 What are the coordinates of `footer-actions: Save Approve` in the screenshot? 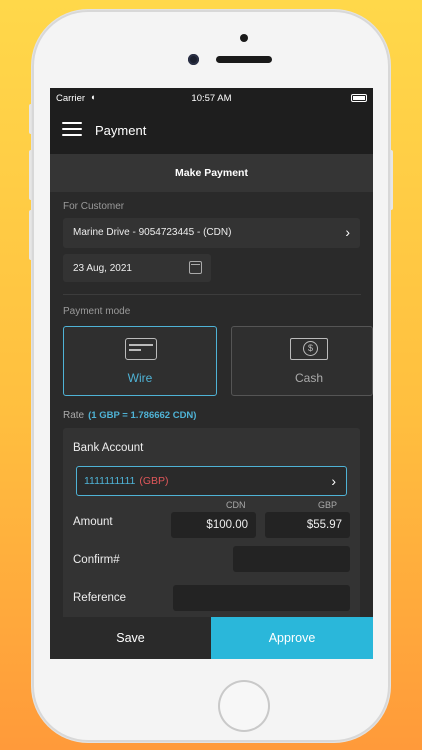 It's located at (211, 638).